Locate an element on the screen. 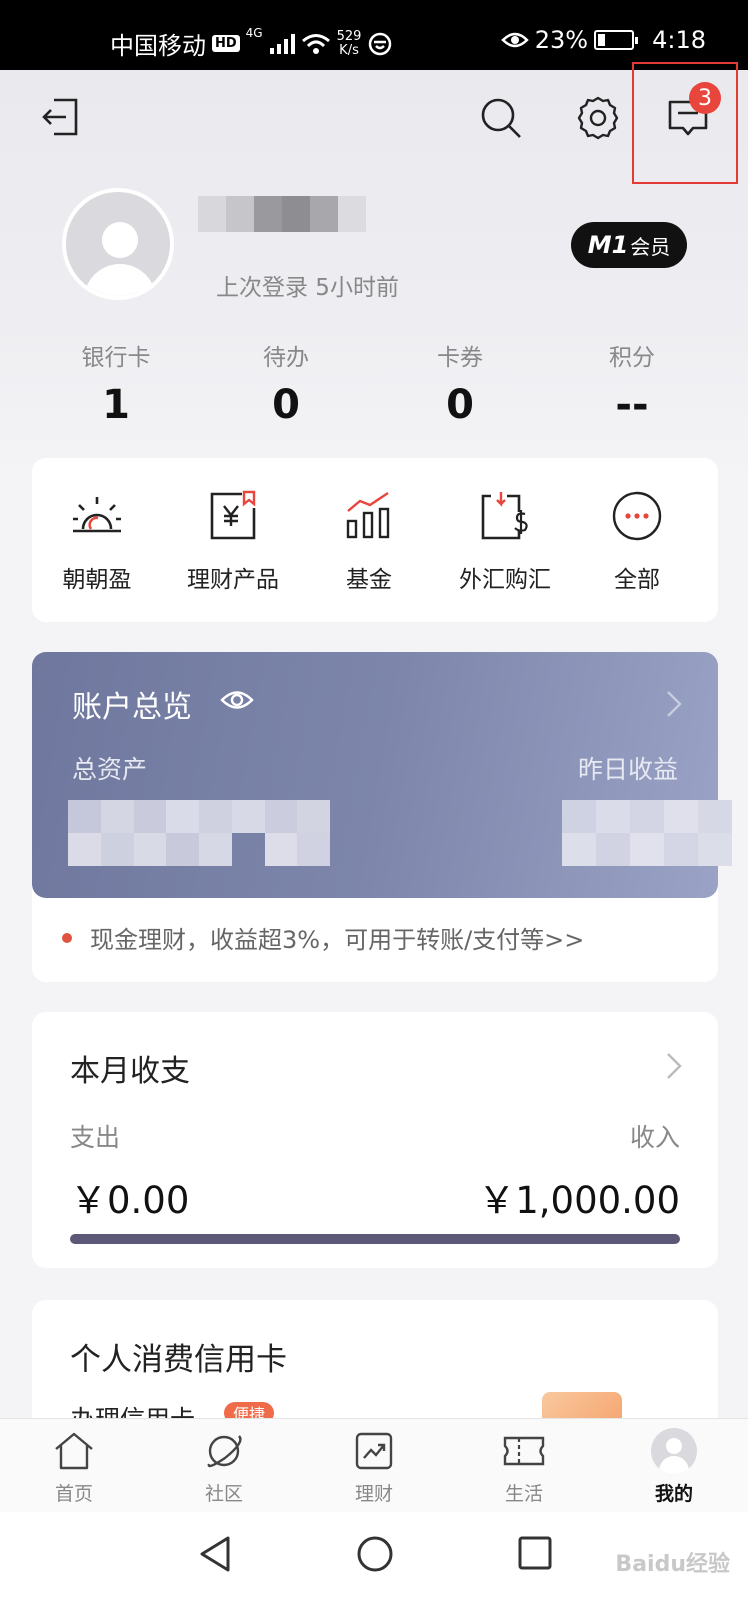  notification-badge: 3 is located at coordinates (705, 98).